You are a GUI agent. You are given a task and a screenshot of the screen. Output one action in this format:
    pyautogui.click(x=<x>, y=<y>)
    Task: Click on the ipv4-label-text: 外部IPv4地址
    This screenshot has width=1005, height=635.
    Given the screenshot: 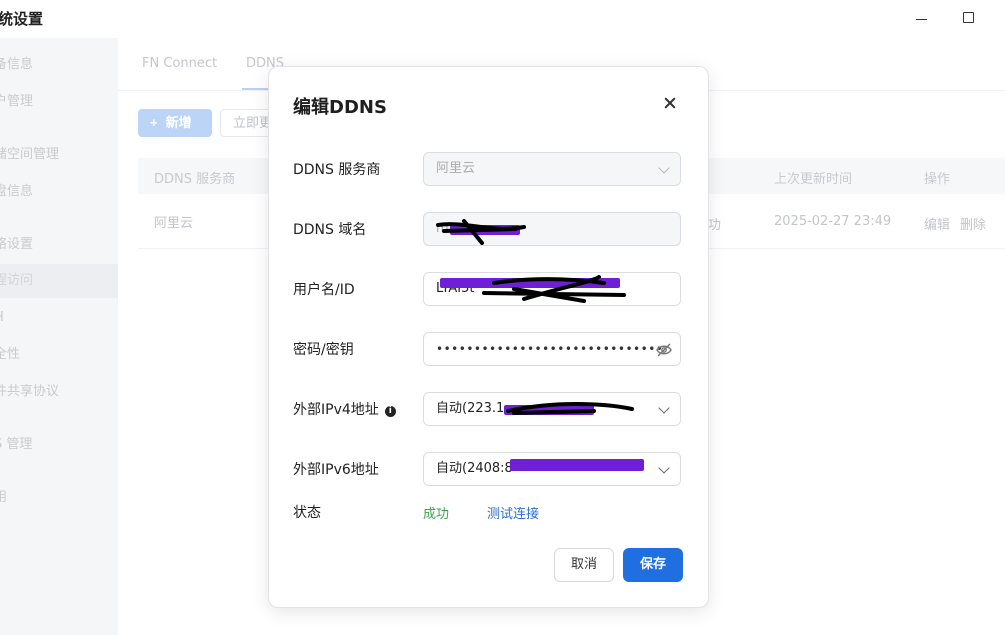 What is the action you would take?
    pyautogui.click(x=336, y=410)
    